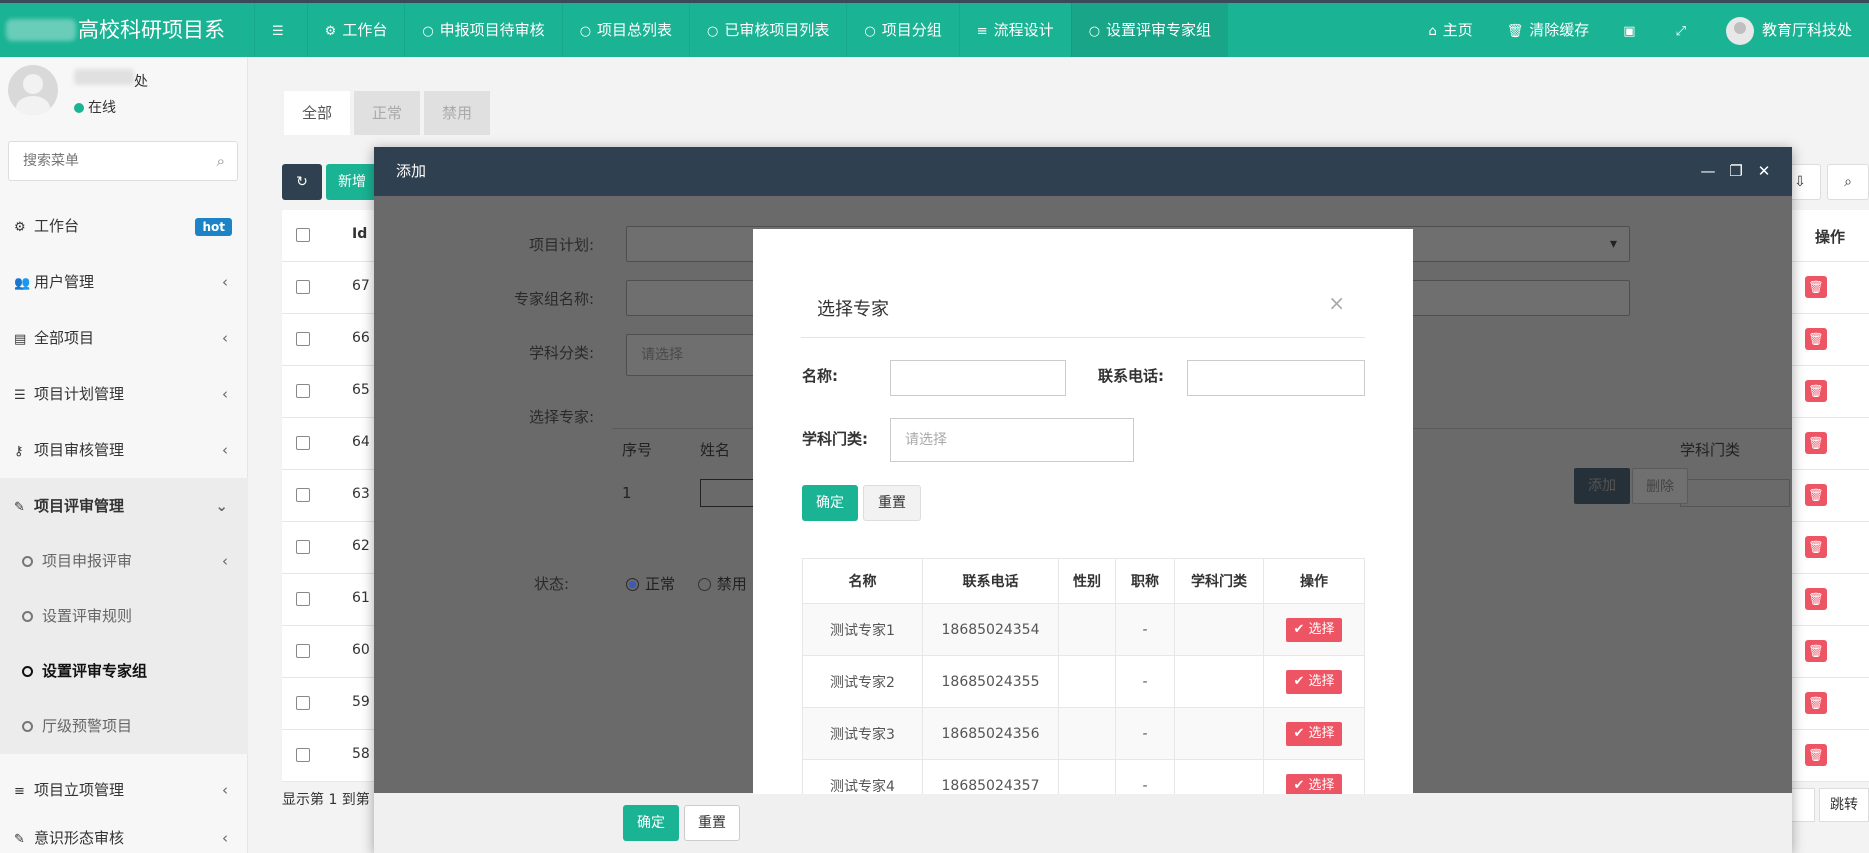 The height and width of the screenshot is (853, 1869). What do you see at coordinates (651, 823) in the screenshot?
I see `layer-confirm-button: 确定` at bounding box center [651, 823].